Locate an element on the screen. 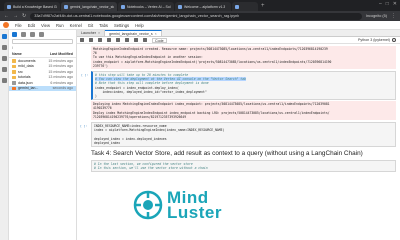 Image resolution: width=400 pixels, height=240 pixels. window-controls: – □ ✕ is located at coordinates (388, 4).